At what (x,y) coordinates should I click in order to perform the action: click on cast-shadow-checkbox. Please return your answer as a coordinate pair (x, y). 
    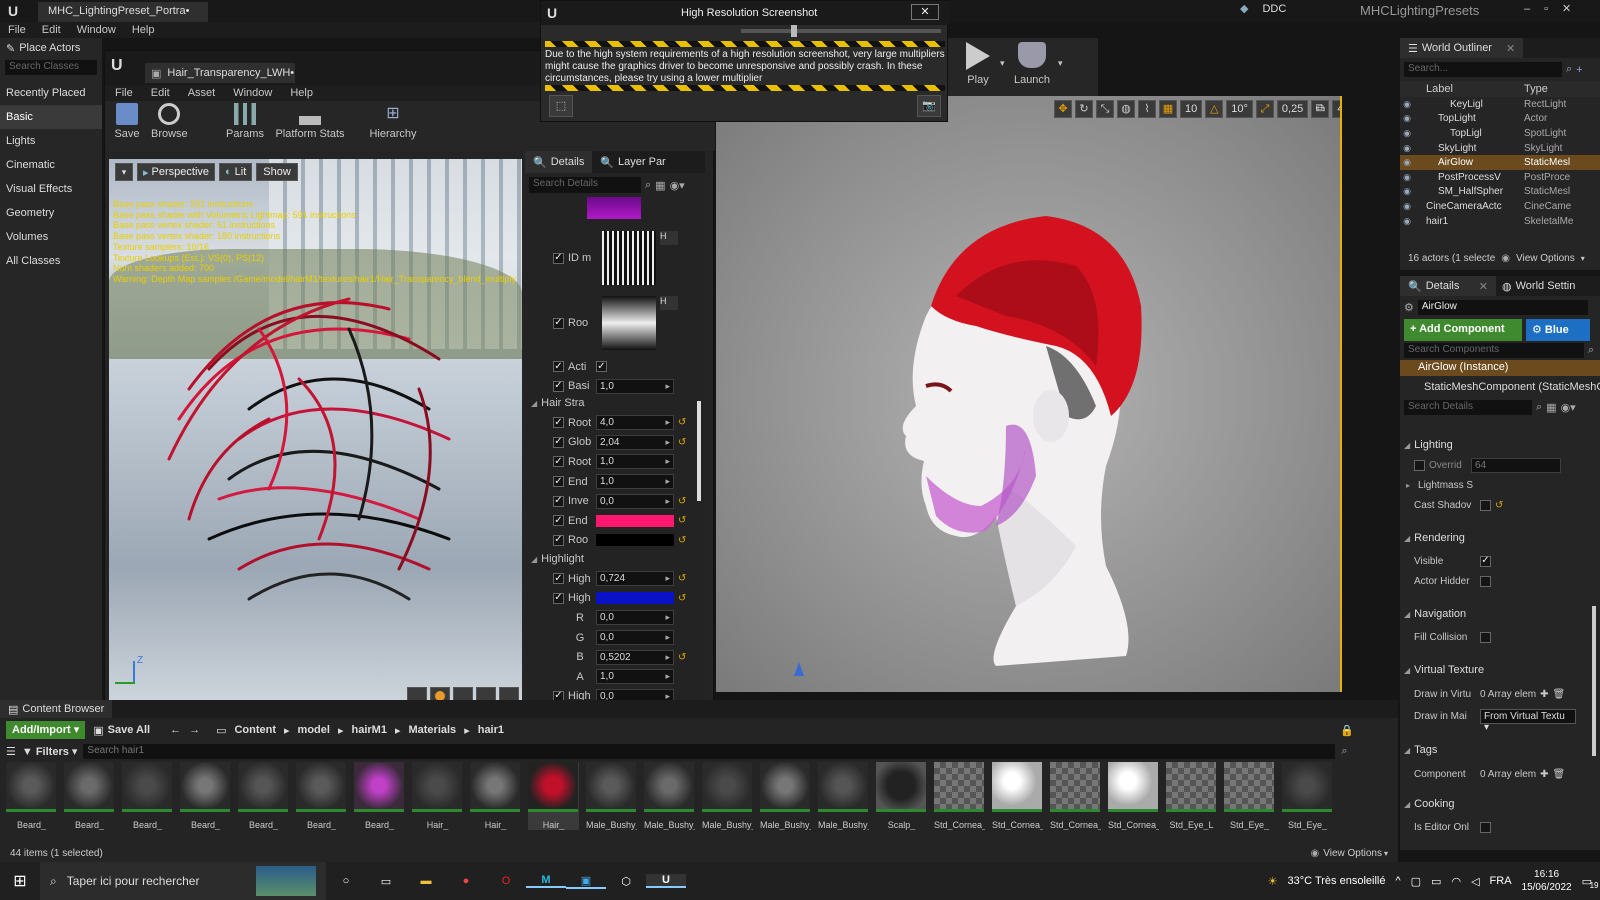
    Looking at the image, I should click on (1485, 505).